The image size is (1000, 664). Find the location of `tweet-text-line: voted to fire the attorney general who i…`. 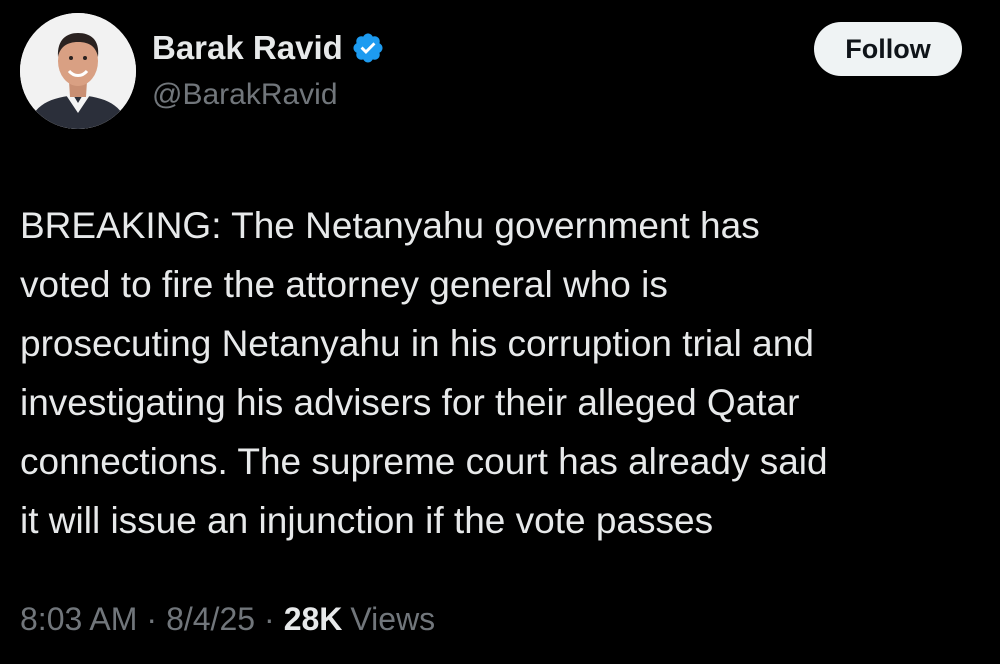

tweet-text-line: voted to fire the attorney general who i… is located at coordinates (344, 284).